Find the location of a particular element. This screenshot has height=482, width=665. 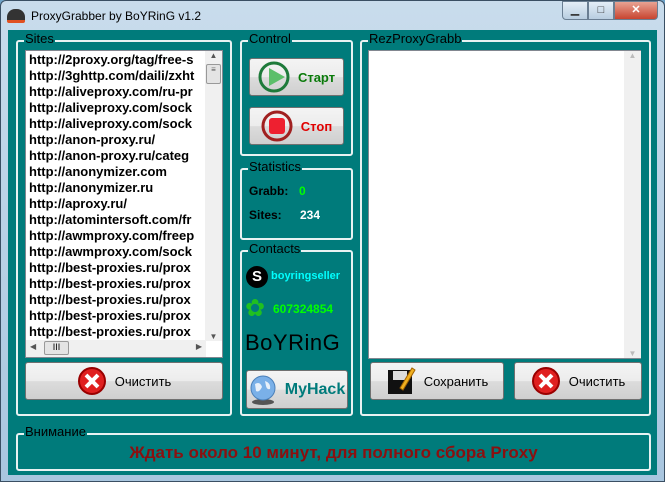

myhack-label: MyHack is located at coordinates (315, 389).